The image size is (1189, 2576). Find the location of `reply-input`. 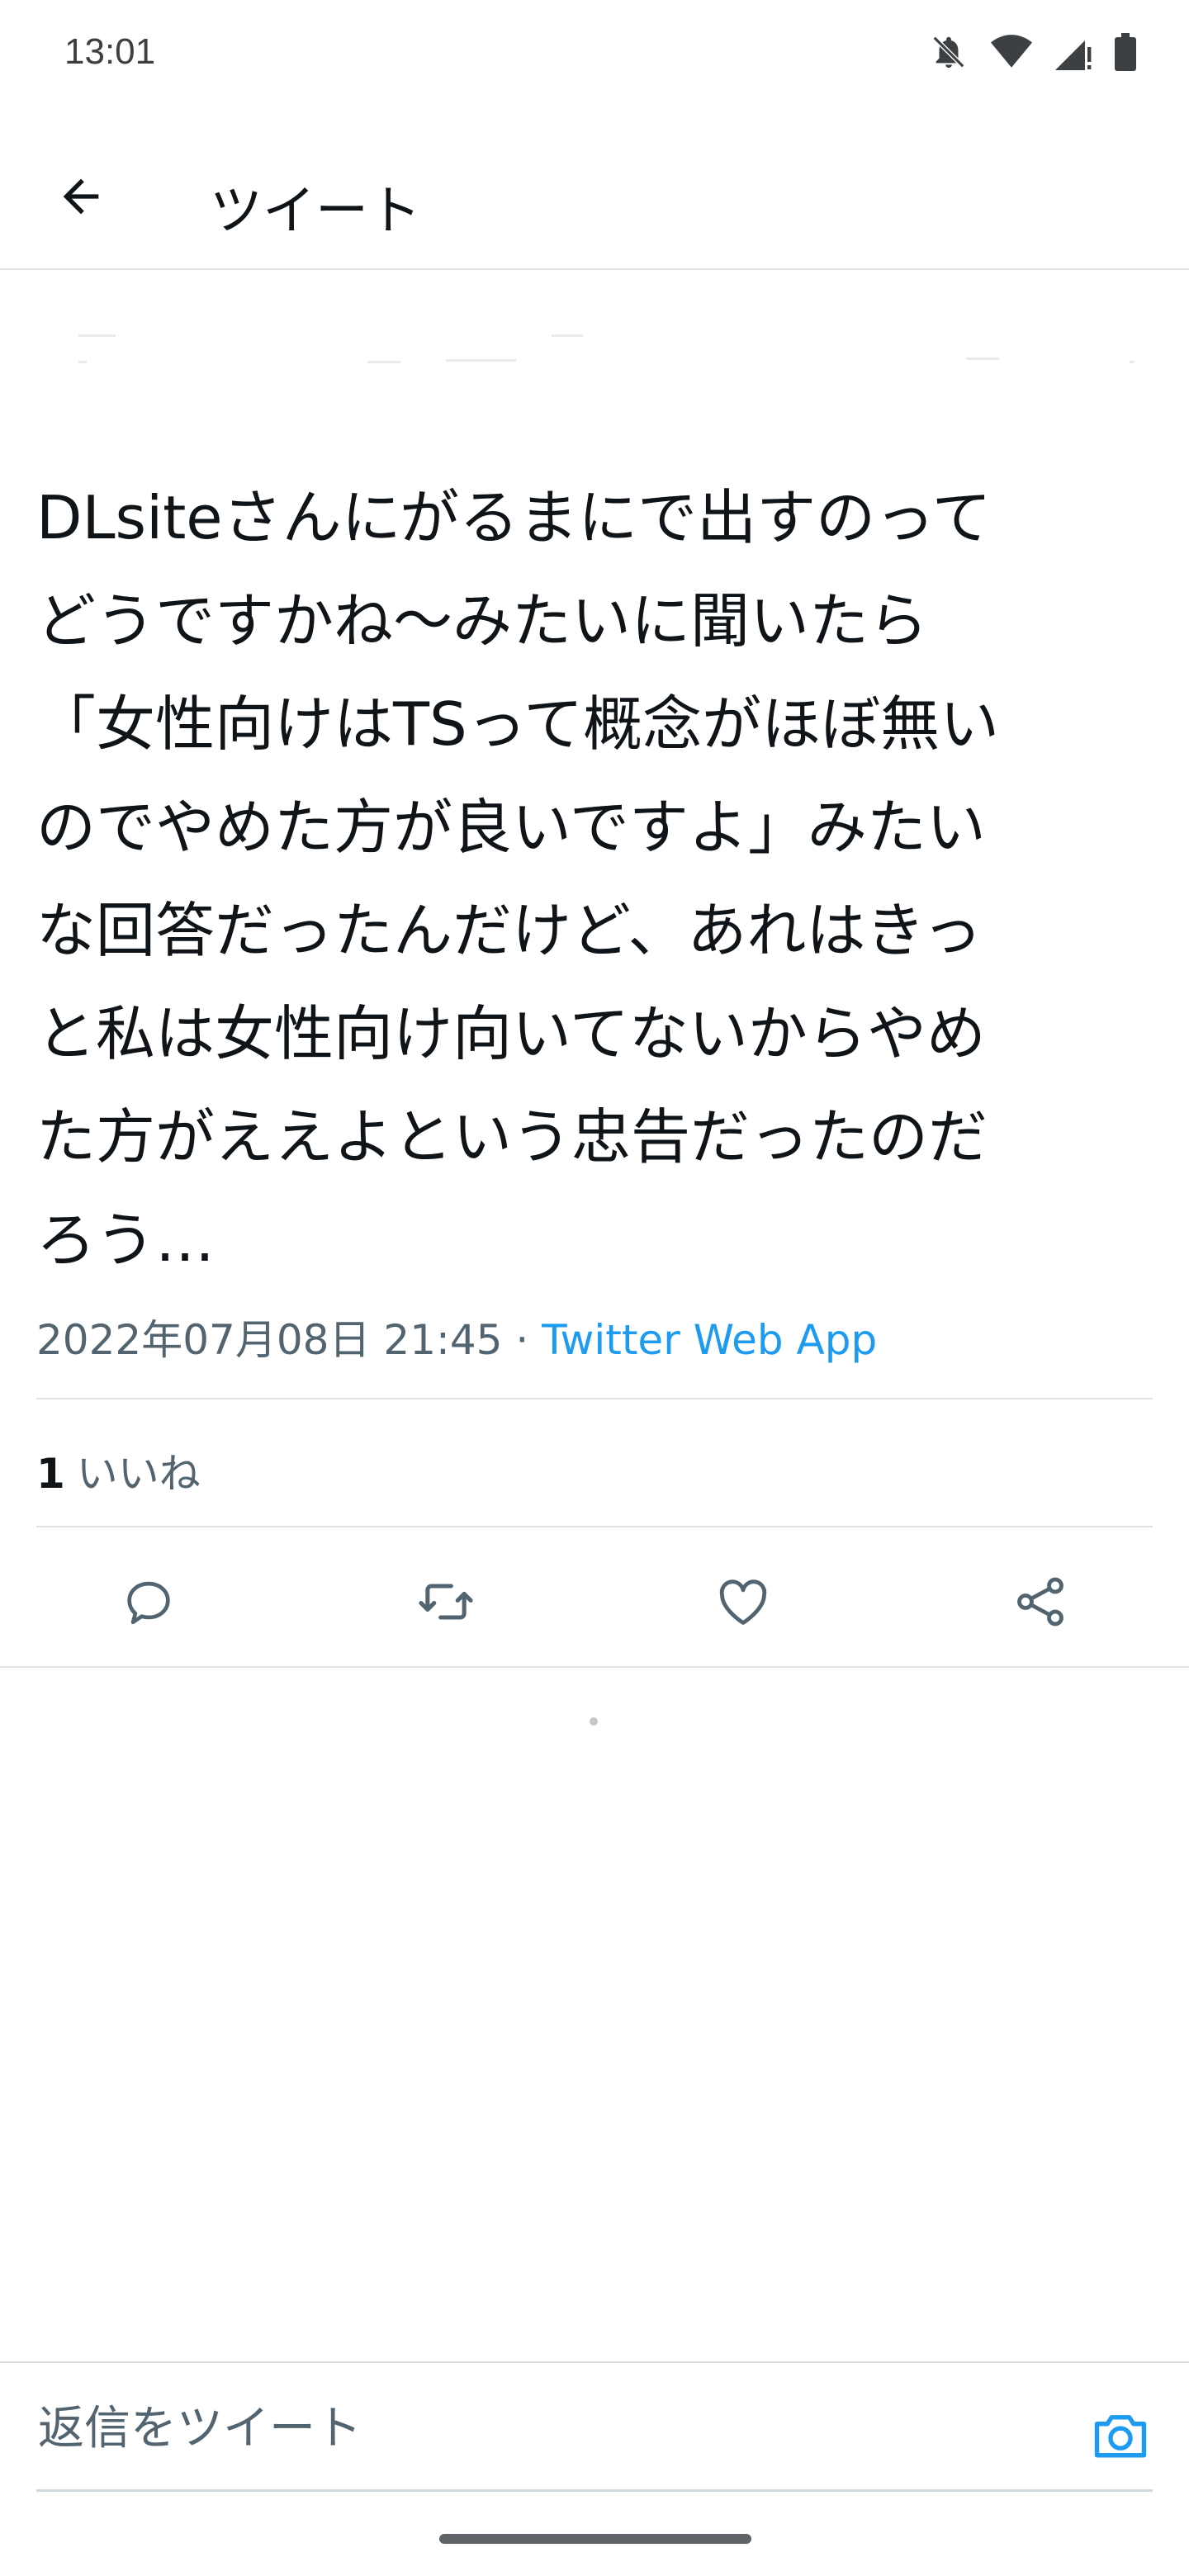

reply-input is located at coordinates (533, 2428).